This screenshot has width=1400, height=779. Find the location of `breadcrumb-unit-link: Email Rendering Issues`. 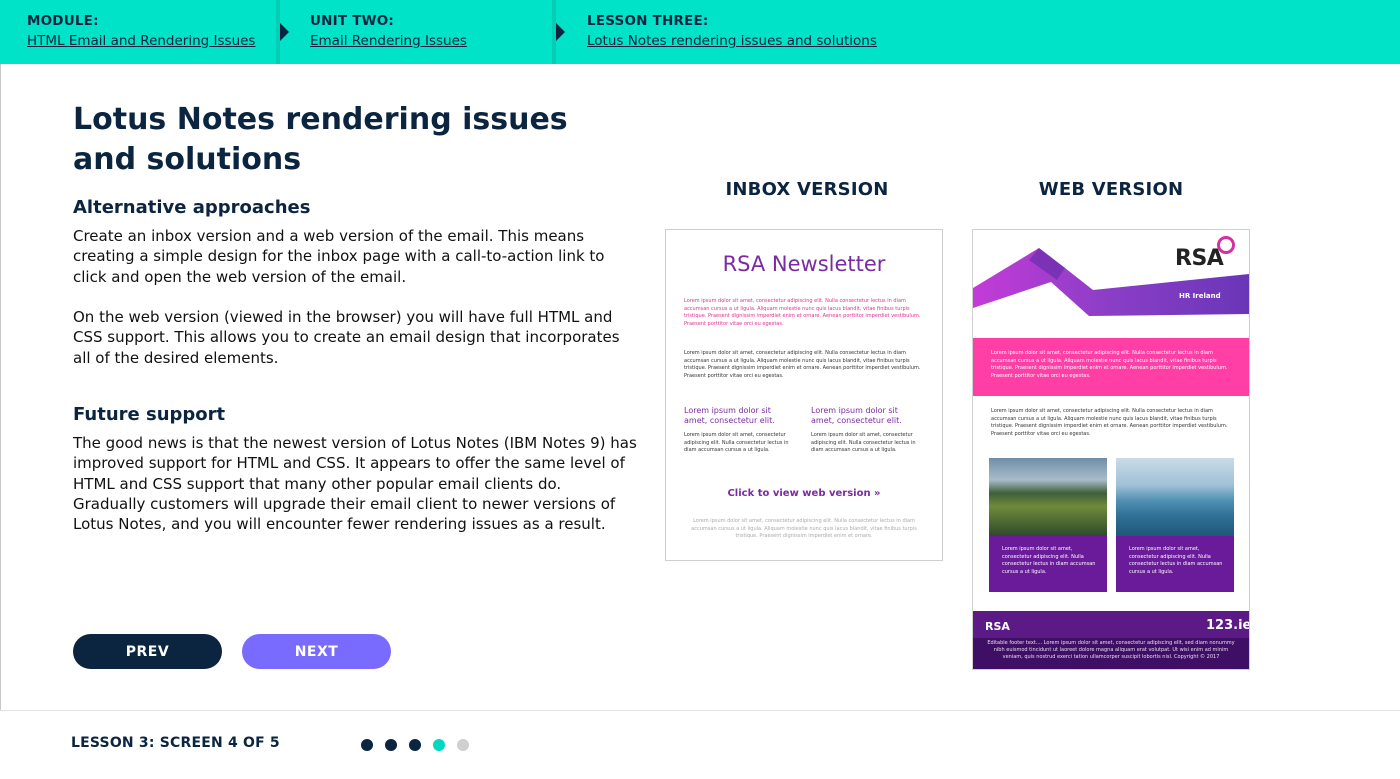

breadcrumb-unit-link: Email Rendering Issues is located at coordinates (388, 41).